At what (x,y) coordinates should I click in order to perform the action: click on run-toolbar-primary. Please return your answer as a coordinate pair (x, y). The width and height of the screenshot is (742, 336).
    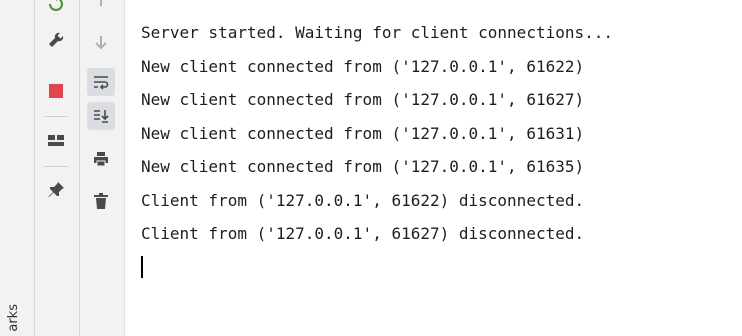
    Looking at the image, I should click on (57, 168).